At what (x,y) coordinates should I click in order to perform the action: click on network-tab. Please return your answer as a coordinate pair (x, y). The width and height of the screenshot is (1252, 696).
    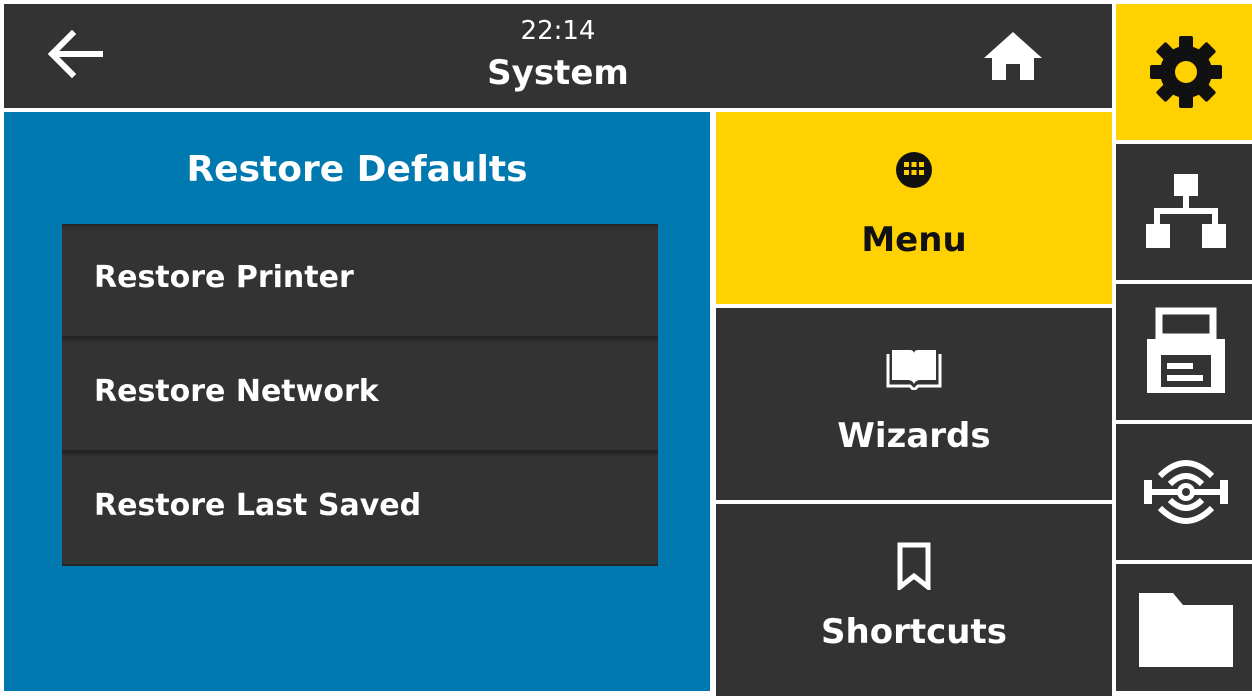
    Looking at the image, I should click on (1184, 212).